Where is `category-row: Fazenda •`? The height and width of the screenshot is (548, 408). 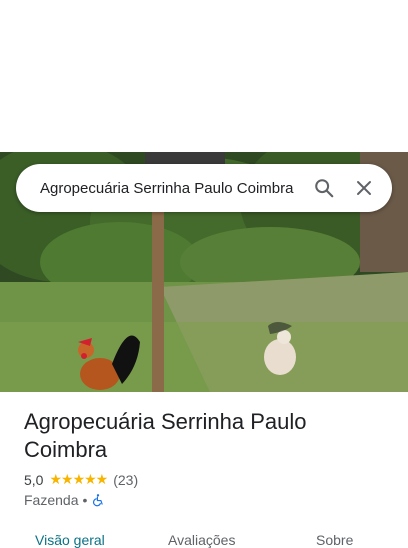
category-row: Fazenda • is located at coordinates (64, 500).